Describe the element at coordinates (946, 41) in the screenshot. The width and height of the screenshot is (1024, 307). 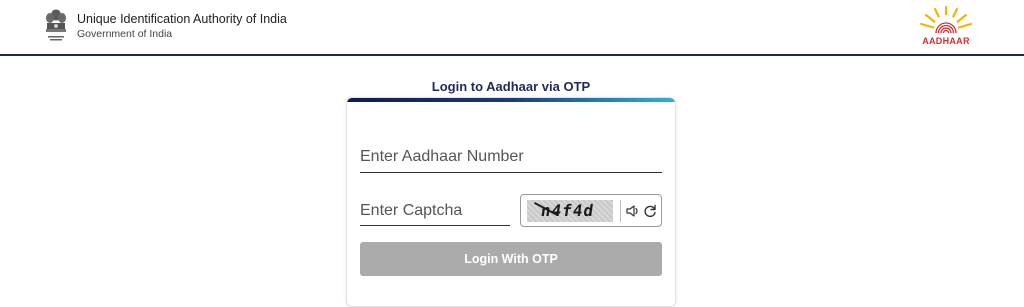
I see `logo-text: AADHAAR` at that location.